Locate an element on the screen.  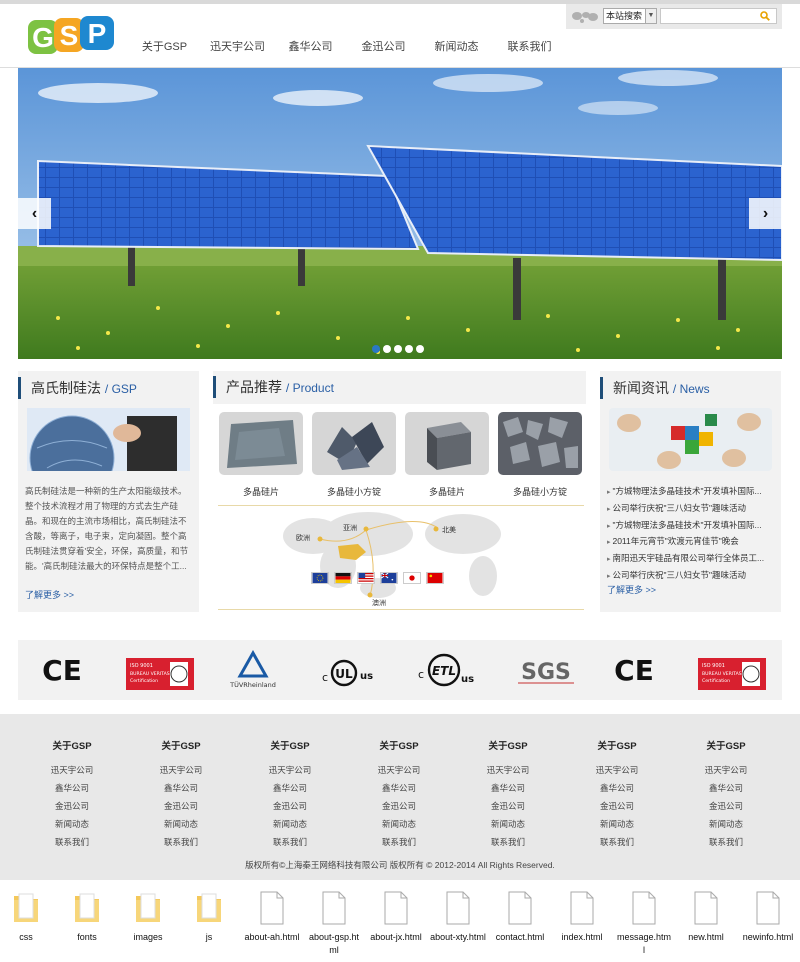
nav-about-gsp: 关于GSP is located at coordinates (164, 46).